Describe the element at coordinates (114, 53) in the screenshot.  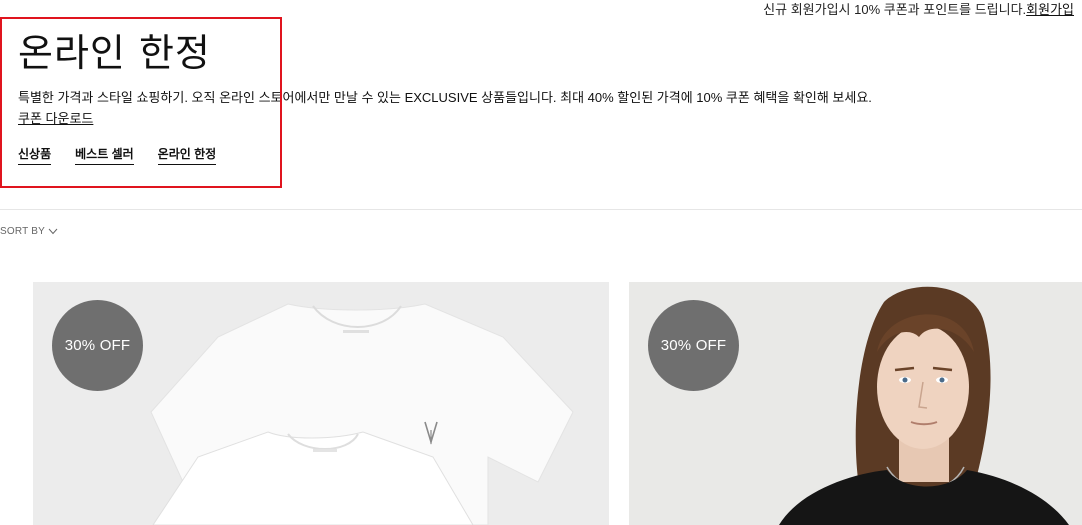
I see `page-title: 온라인 한정` at that location.